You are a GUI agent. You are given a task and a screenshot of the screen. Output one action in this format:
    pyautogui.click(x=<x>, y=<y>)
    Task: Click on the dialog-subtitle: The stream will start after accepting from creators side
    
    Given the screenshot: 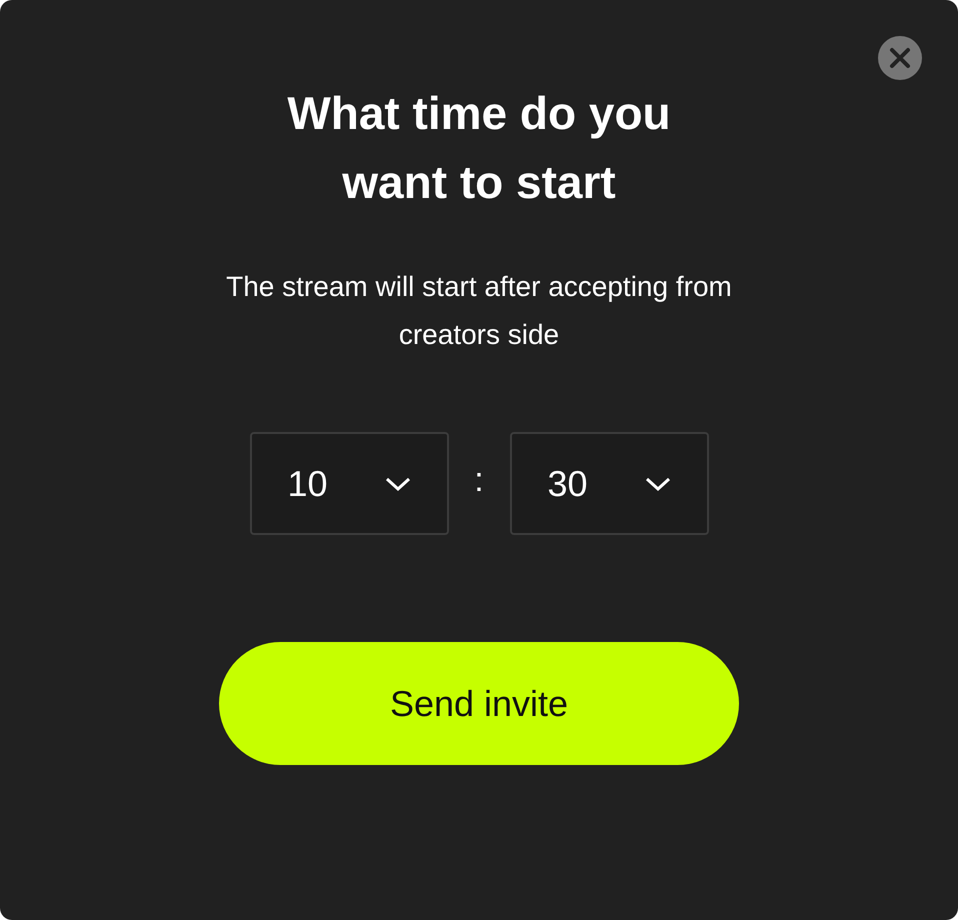 What is the action you would take?
    pyautogui.click(x=479, y=311)
    